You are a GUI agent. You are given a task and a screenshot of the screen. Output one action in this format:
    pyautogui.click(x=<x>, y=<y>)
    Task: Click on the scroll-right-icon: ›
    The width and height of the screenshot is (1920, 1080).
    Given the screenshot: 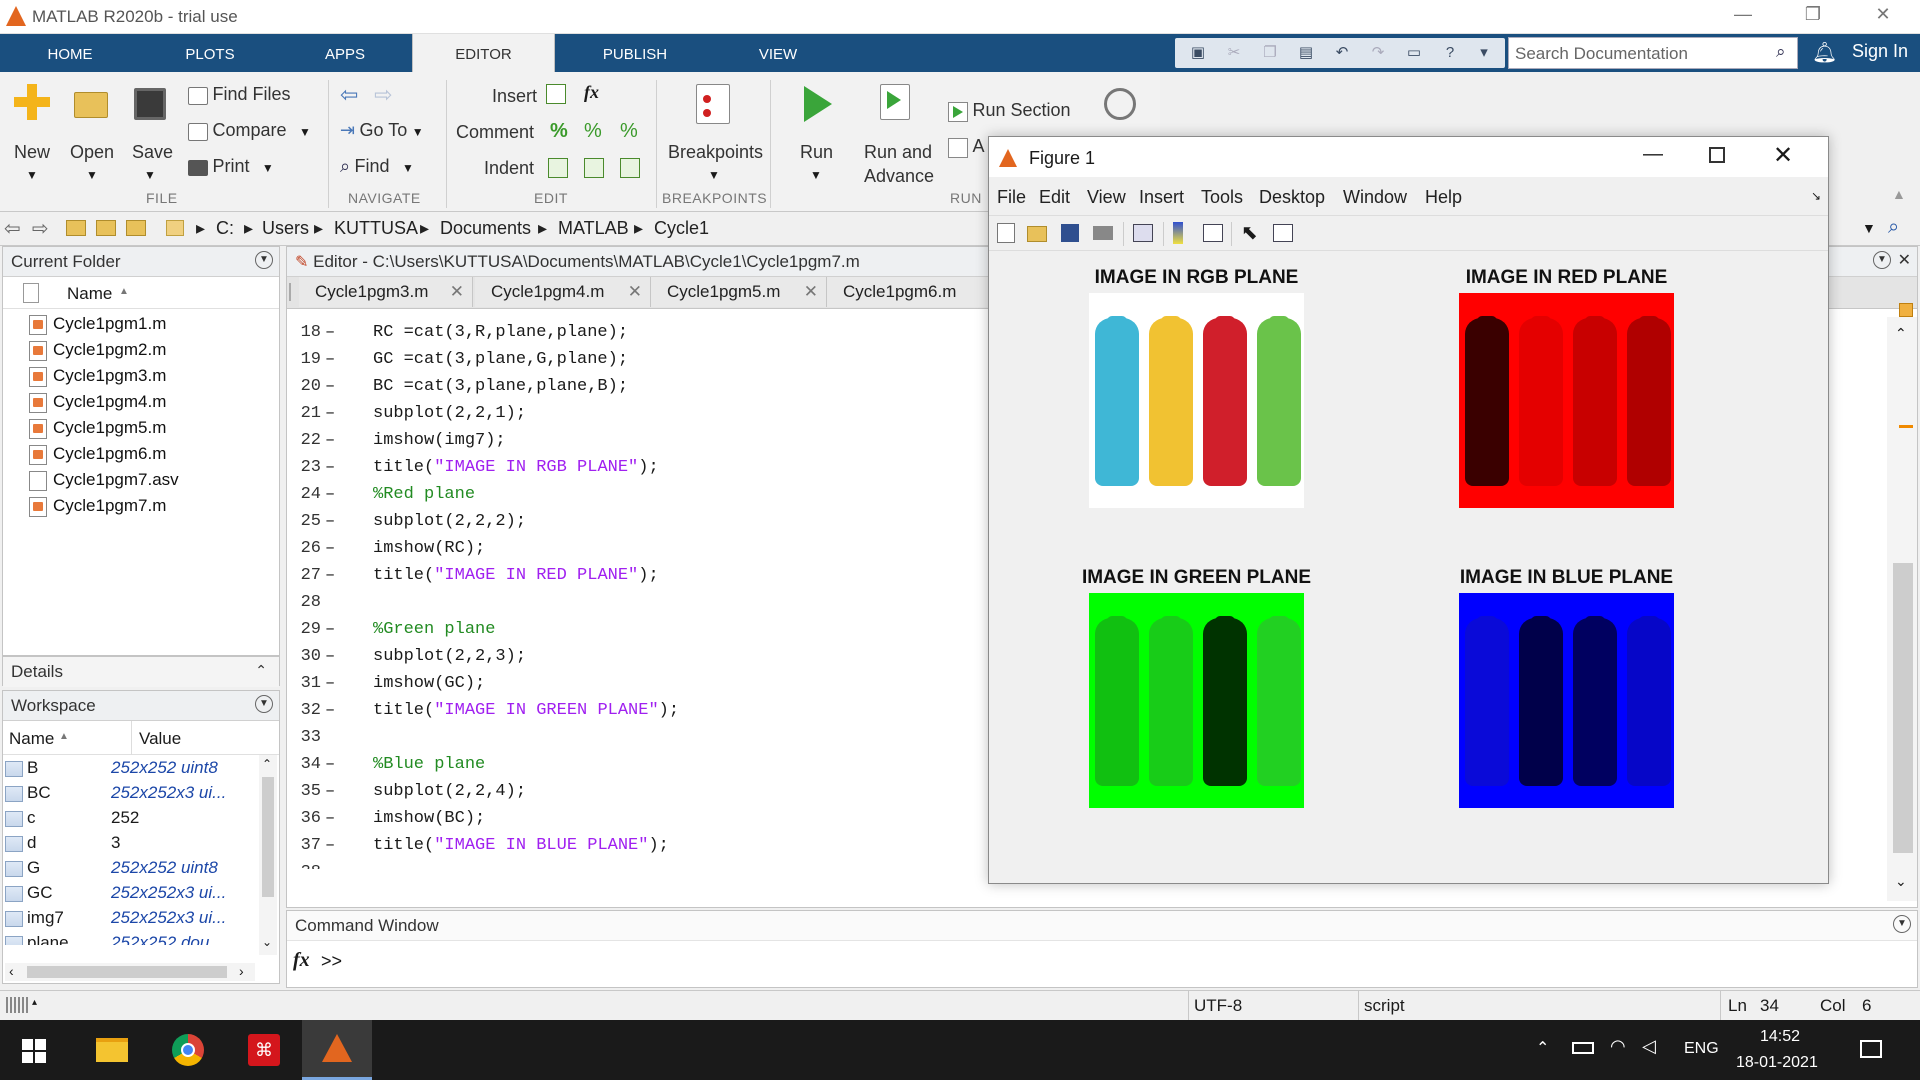 What is the action you would take?
    pyautogui.click(x=241, y=971)
    